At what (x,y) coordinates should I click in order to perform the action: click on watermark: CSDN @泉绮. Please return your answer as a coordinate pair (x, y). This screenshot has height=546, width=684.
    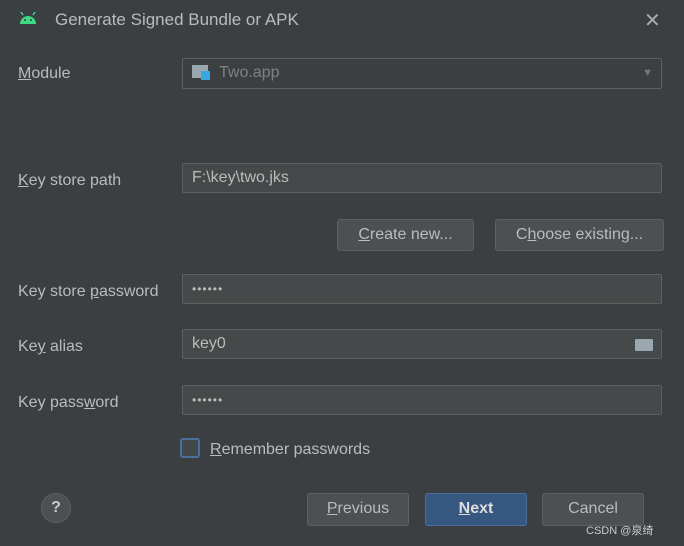
    Looking at the image, I should click on (620, 531).